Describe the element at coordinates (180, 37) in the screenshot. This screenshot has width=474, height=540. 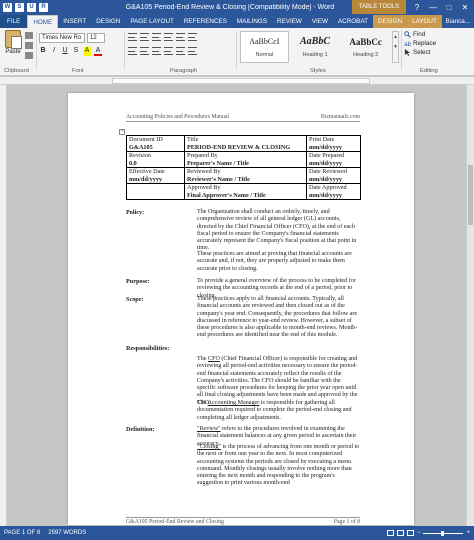
I see `increase-indent-icon` at that location.